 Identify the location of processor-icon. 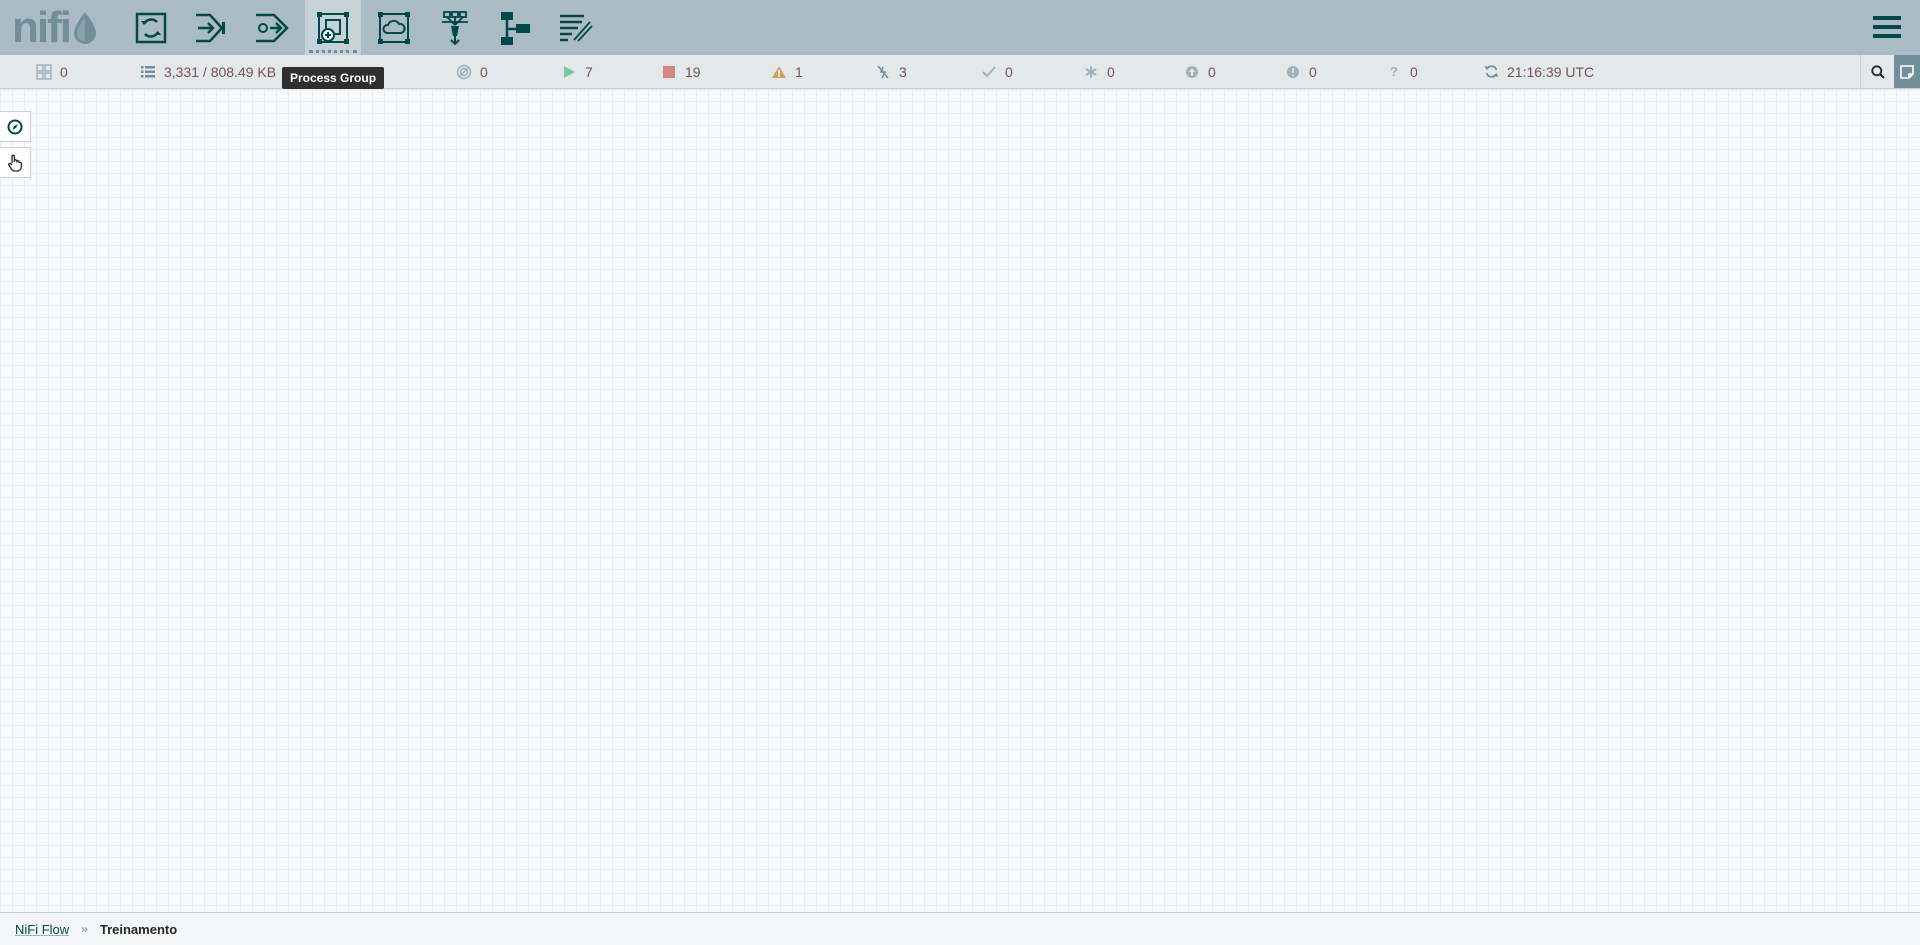
(151, 27).